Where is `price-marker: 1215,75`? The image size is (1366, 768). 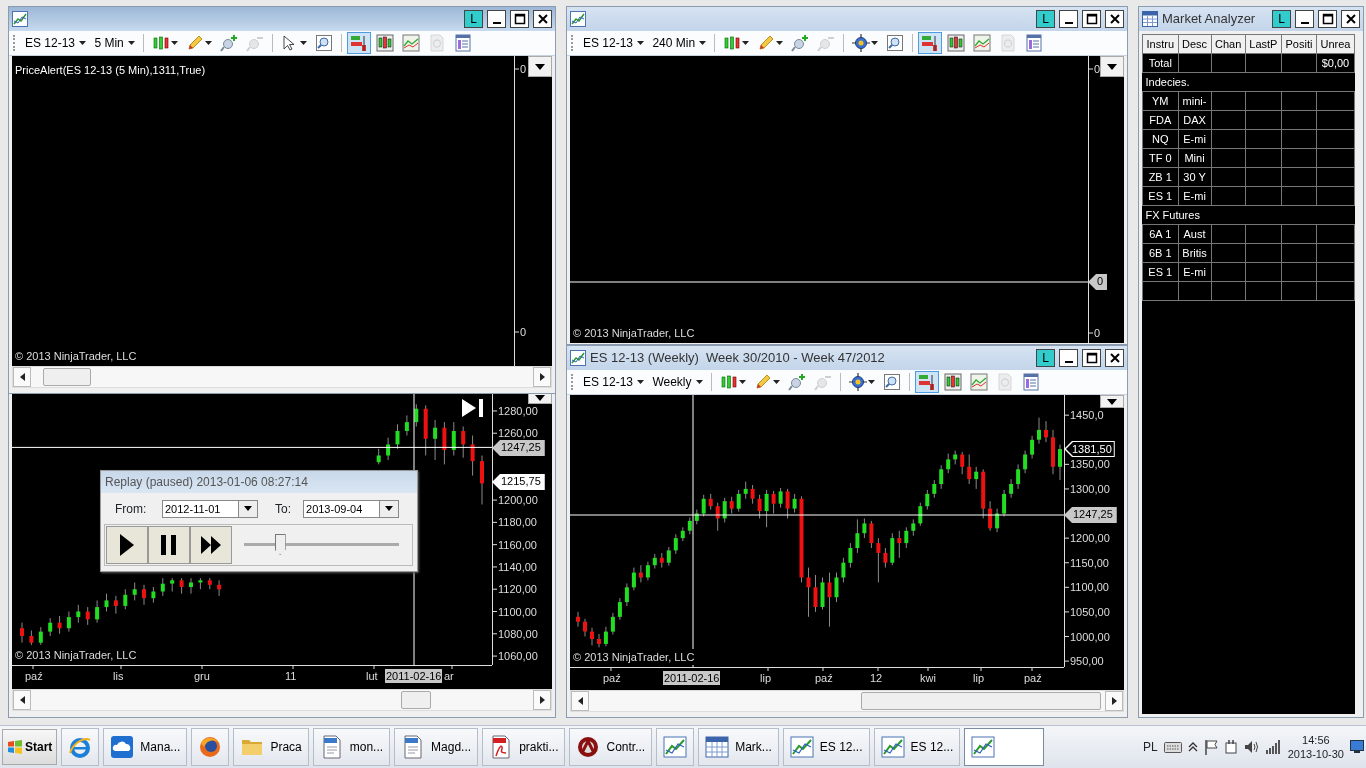
price-marker: 1215,75 is located at coordinates (518, 482).